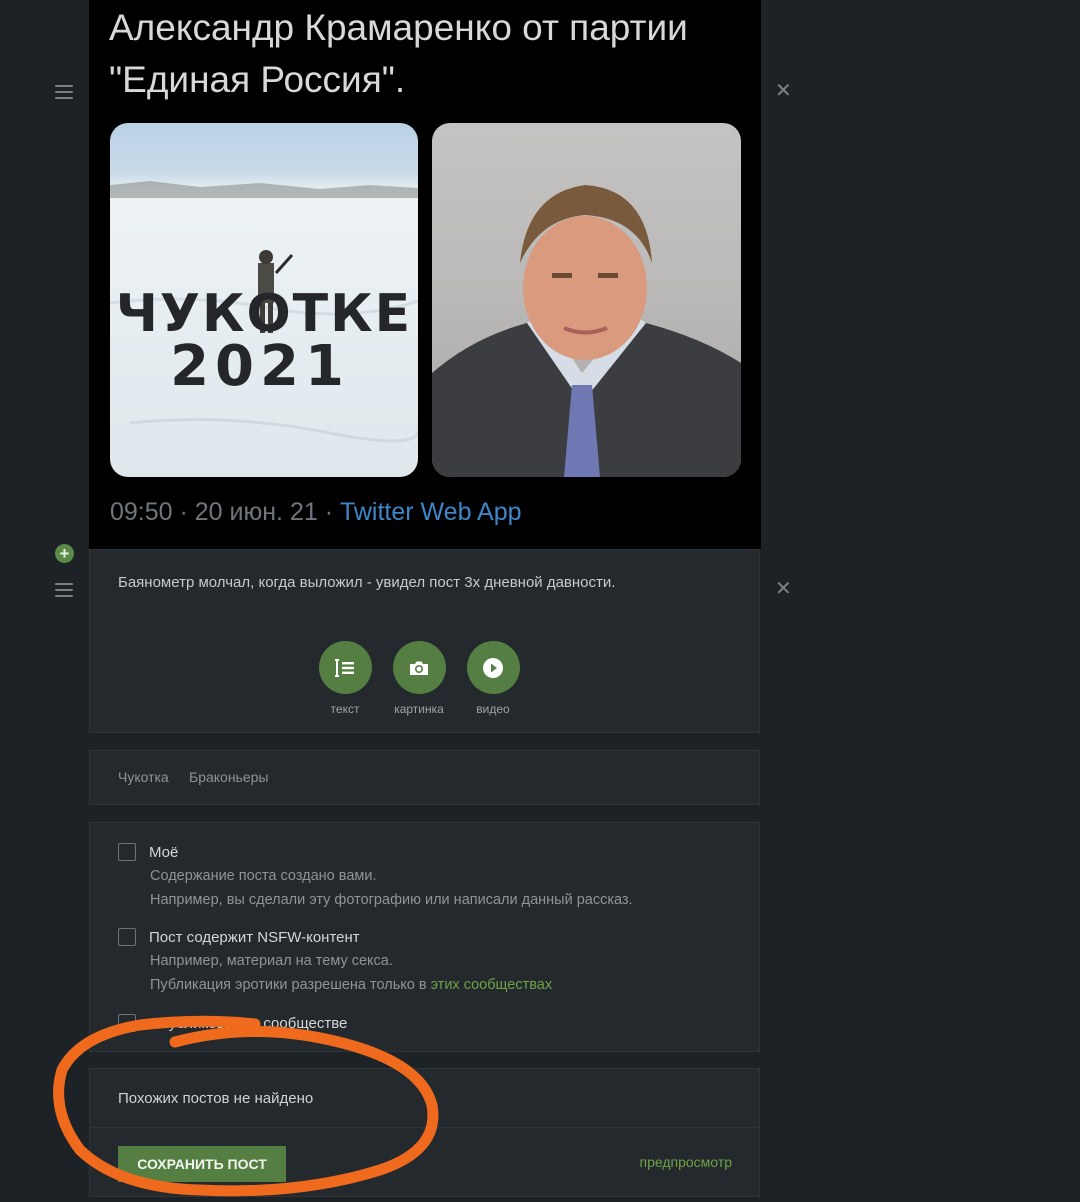  Describe the element at coordinates (271, 961) in the screenshot. I see `nsfw-description: Например, материал на тему секса.` at that location.